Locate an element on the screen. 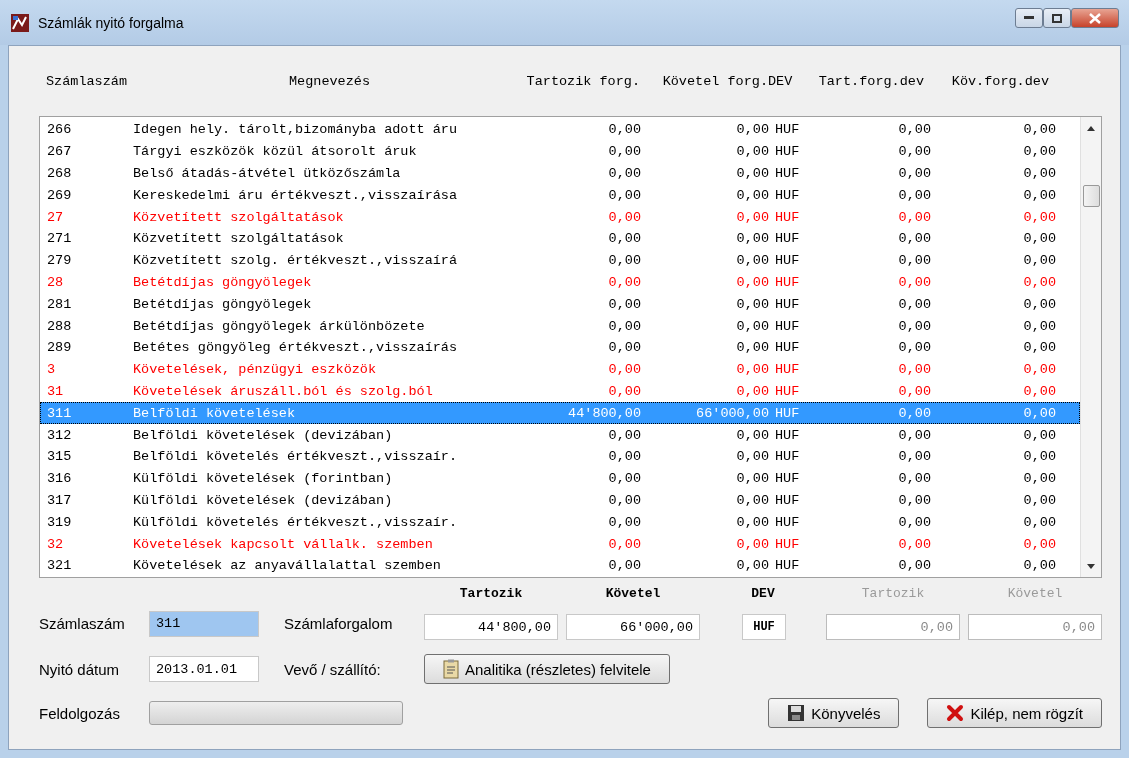 This screenshot has height=758, width=1129. column-header: Követel forg. is located at coordinates (715, 81).